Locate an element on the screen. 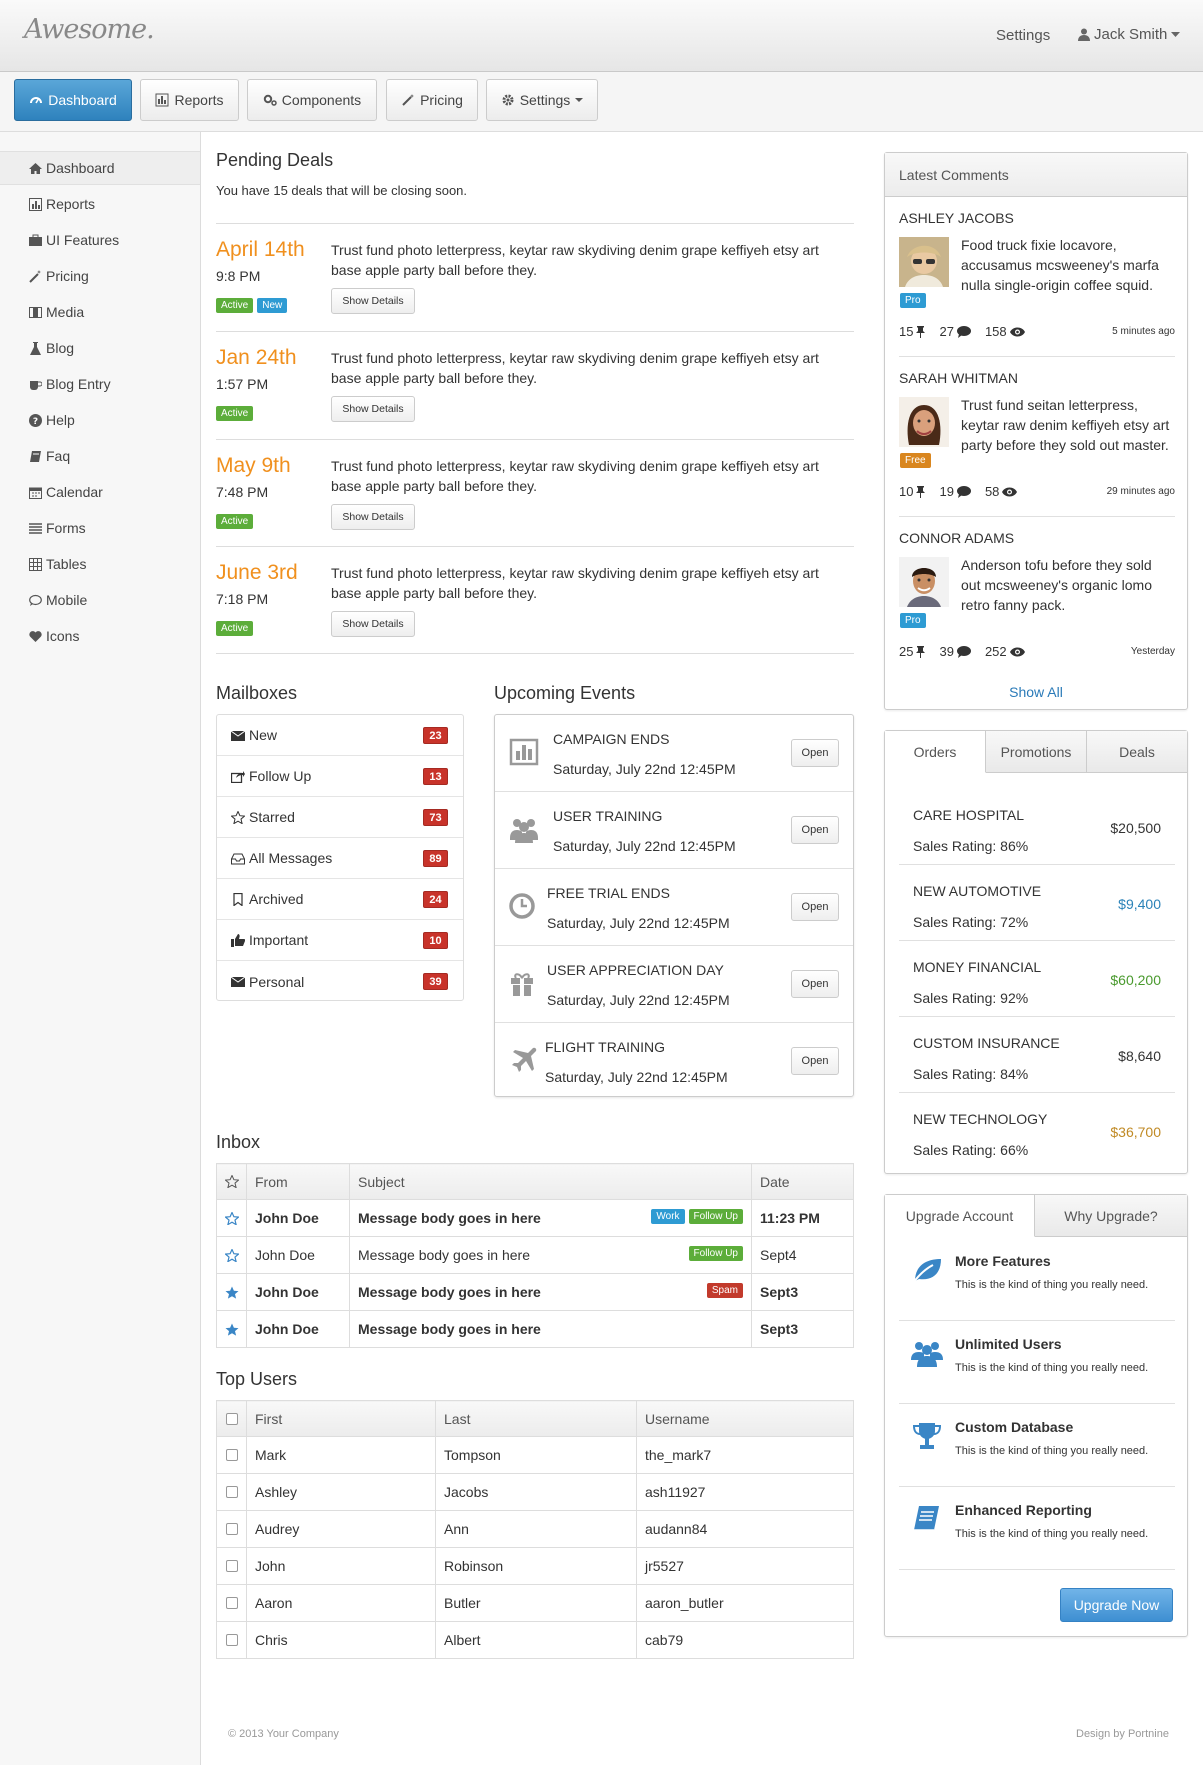 This screenshot has width=1203, height=1765. tab-promotions: Promotions is located at coordinates (1036, 751).